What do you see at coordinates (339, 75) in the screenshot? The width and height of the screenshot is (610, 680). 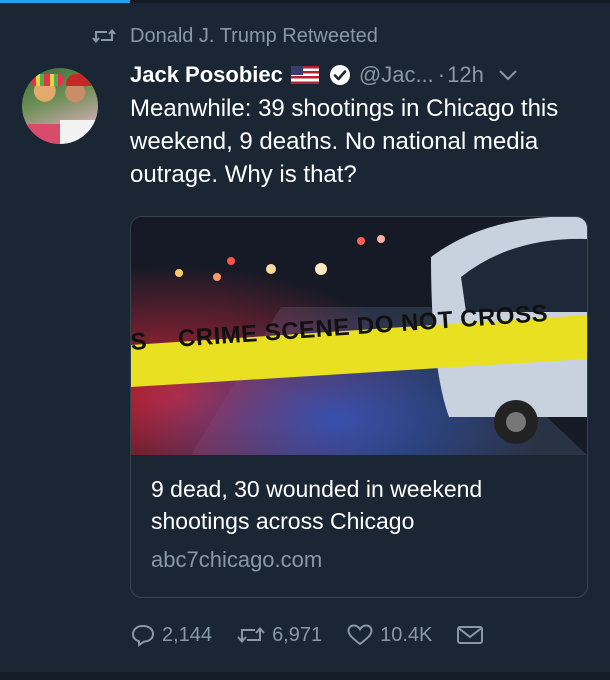 I see `verified-badge-icon` at bounding box center [339, 75].